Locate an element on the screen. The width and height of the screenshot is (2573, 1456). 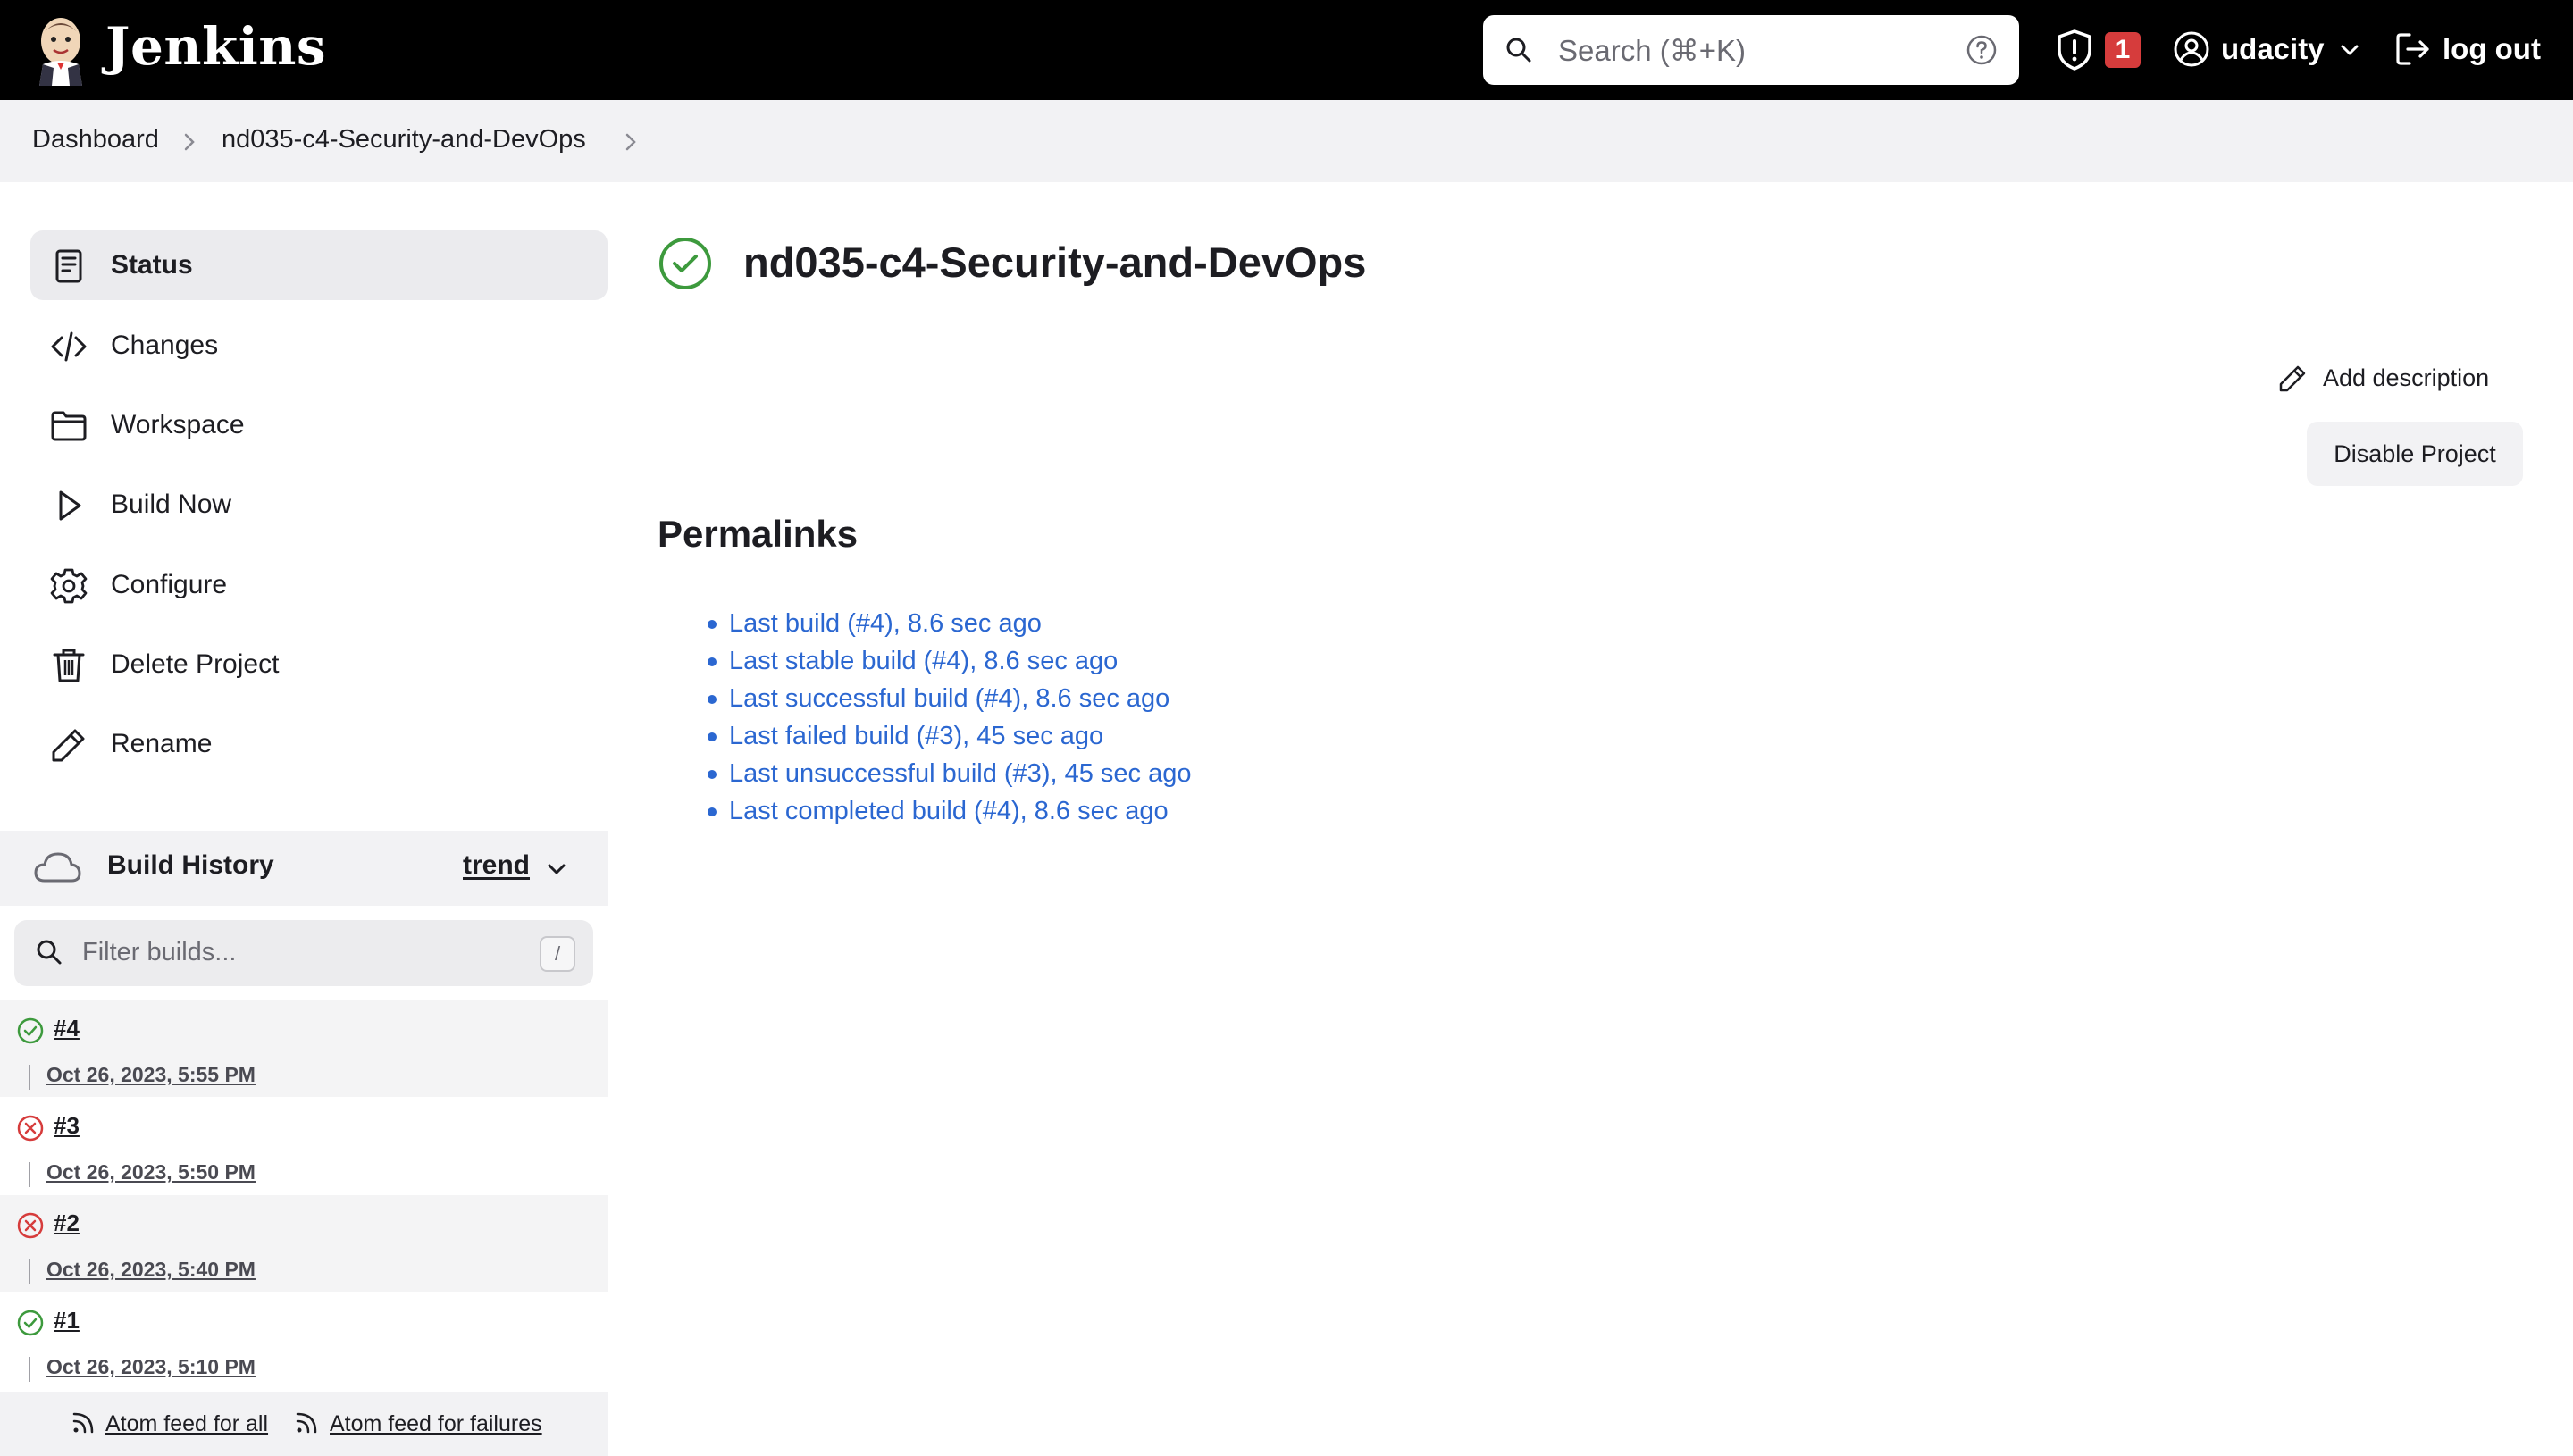
breadcrumb-dashboard: Dashboard is located at coordinates (95, 140).